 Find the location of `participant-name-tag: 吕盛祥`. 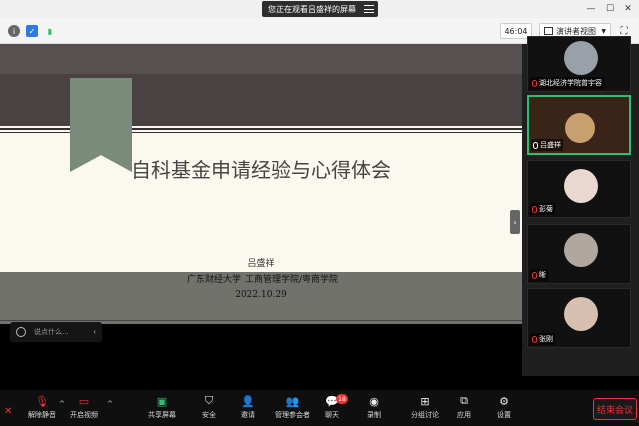

participant-name-tag: 吕盛祥 is located at coordinates (547, 145).